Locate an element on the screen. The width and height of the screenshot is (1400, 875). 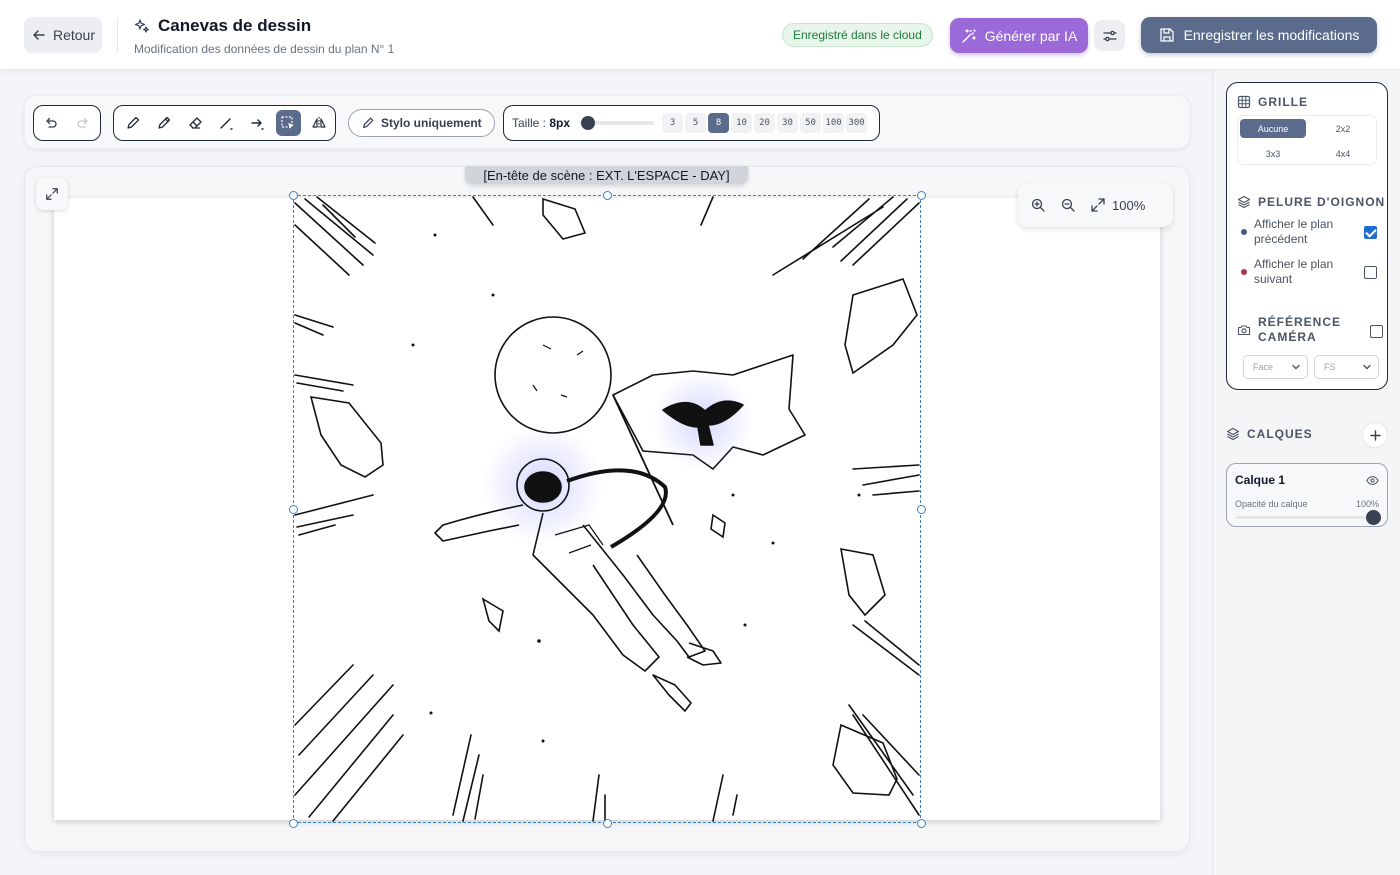
arrow-icon is located at coordinates (257, 124).